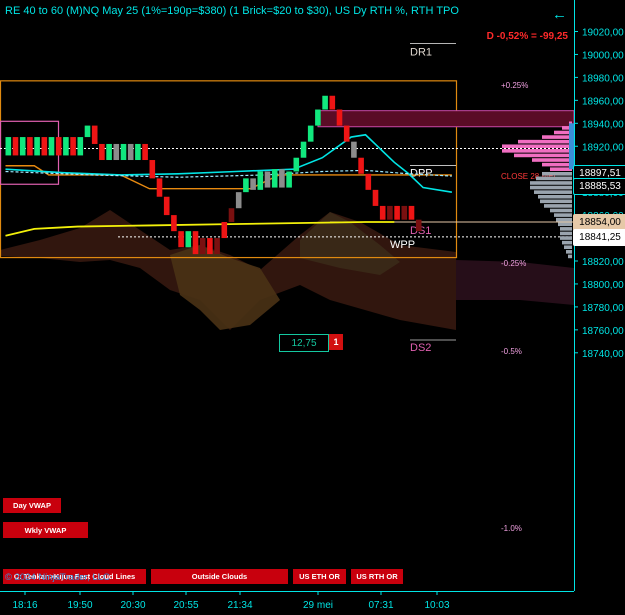 This screenshot has width=625, height=615. Describe the element at coordinates (45, 530) in the screenshot. I see `wkly-vwap-button: Wkly VWAP` at that location.